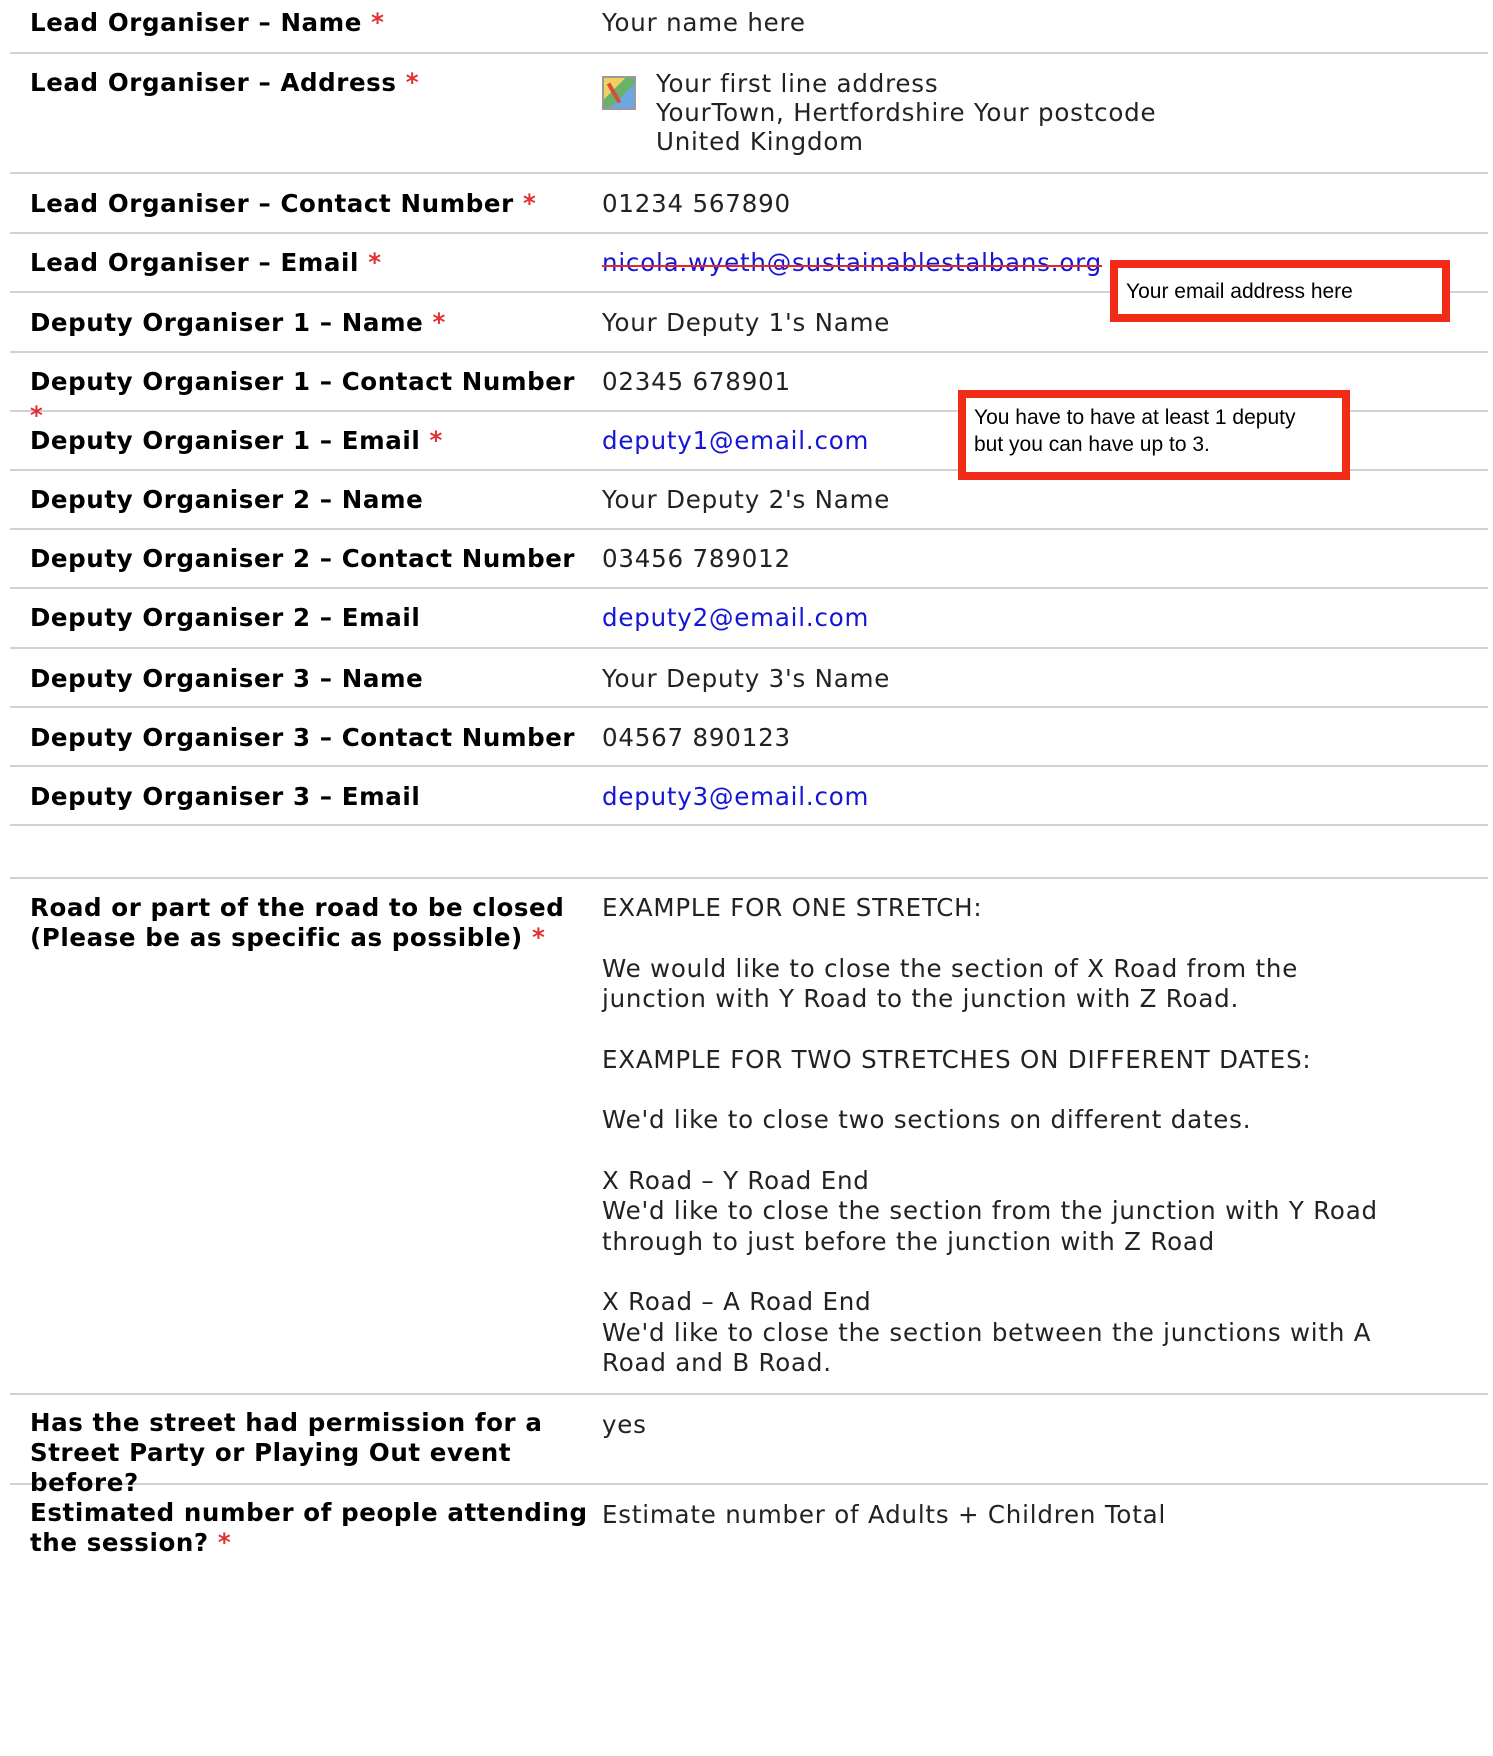 The height and width of the screenshot is (1756, 1493). I want to click on field-label: Lead Organiser – Email *, so click(310, 263).